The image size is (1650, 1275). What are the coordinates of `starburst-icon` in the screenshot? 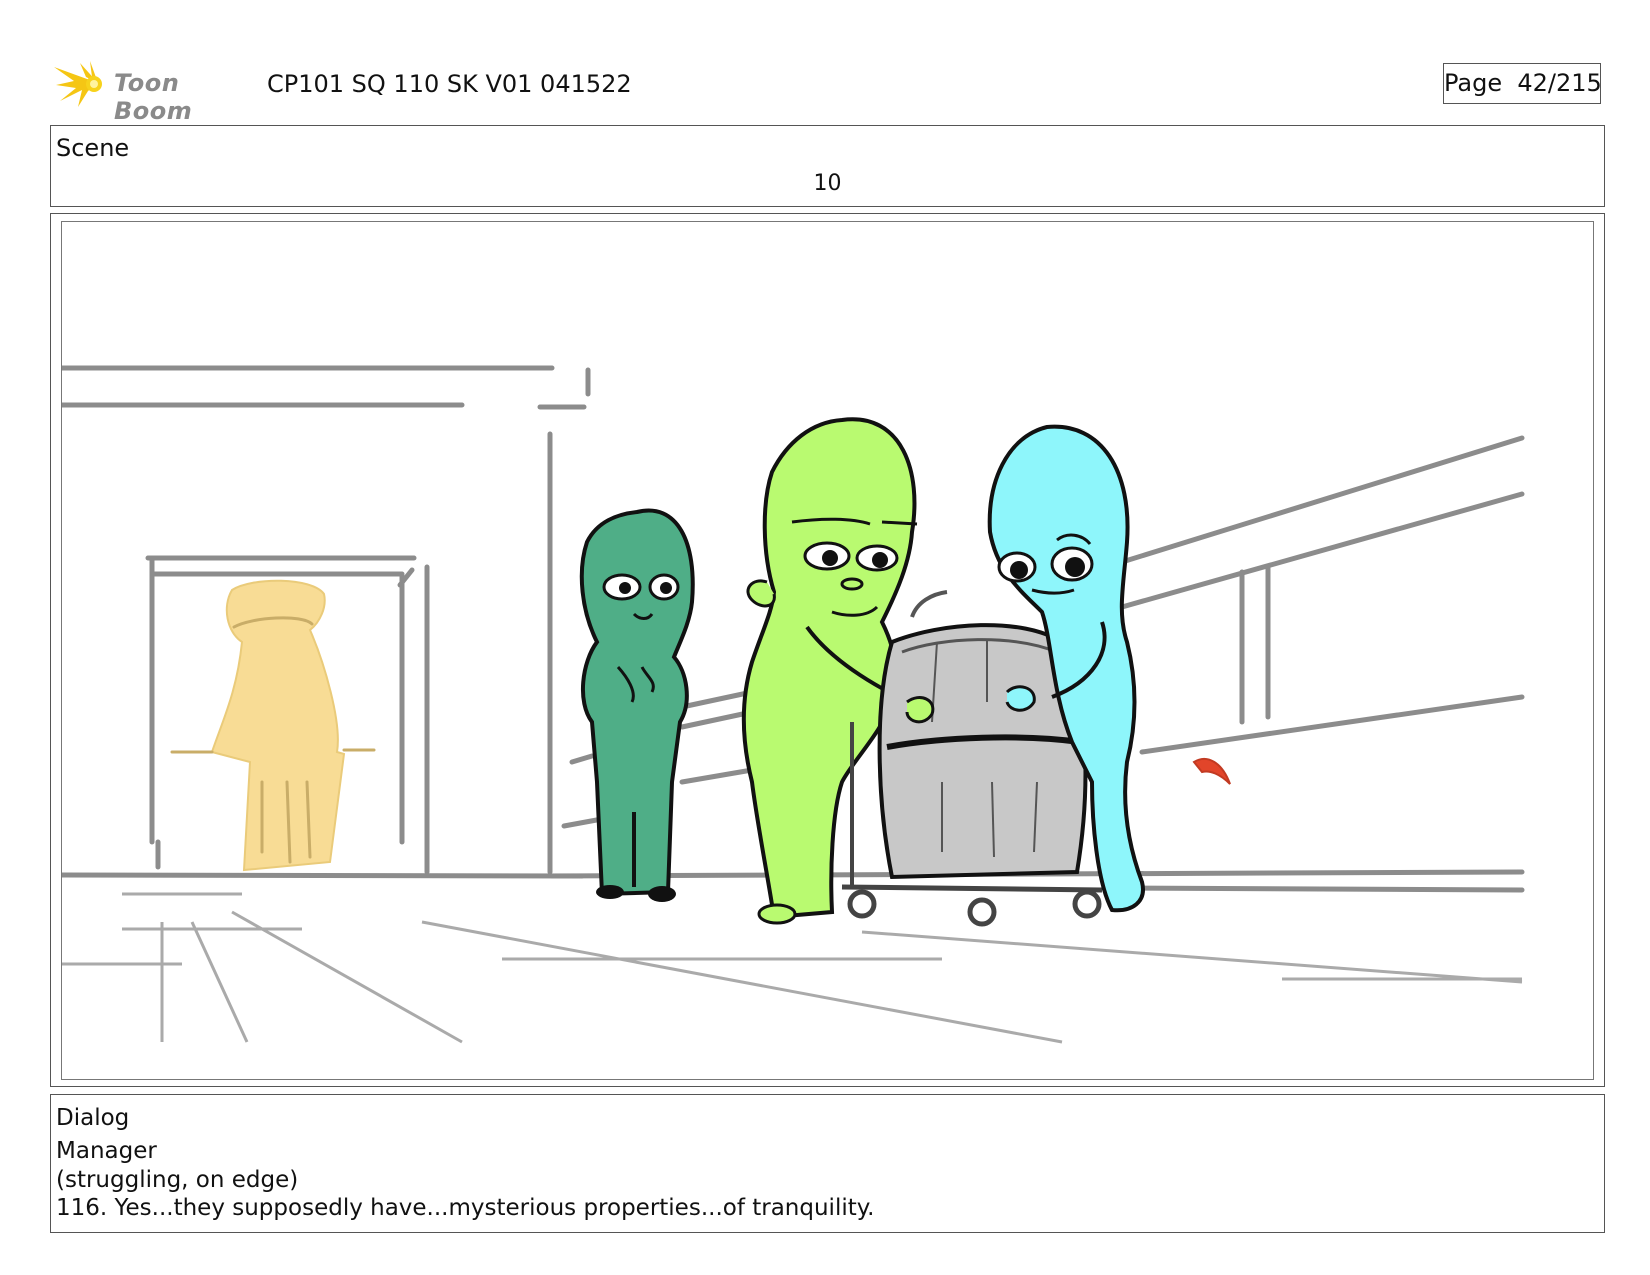 It's located at (78, 84).